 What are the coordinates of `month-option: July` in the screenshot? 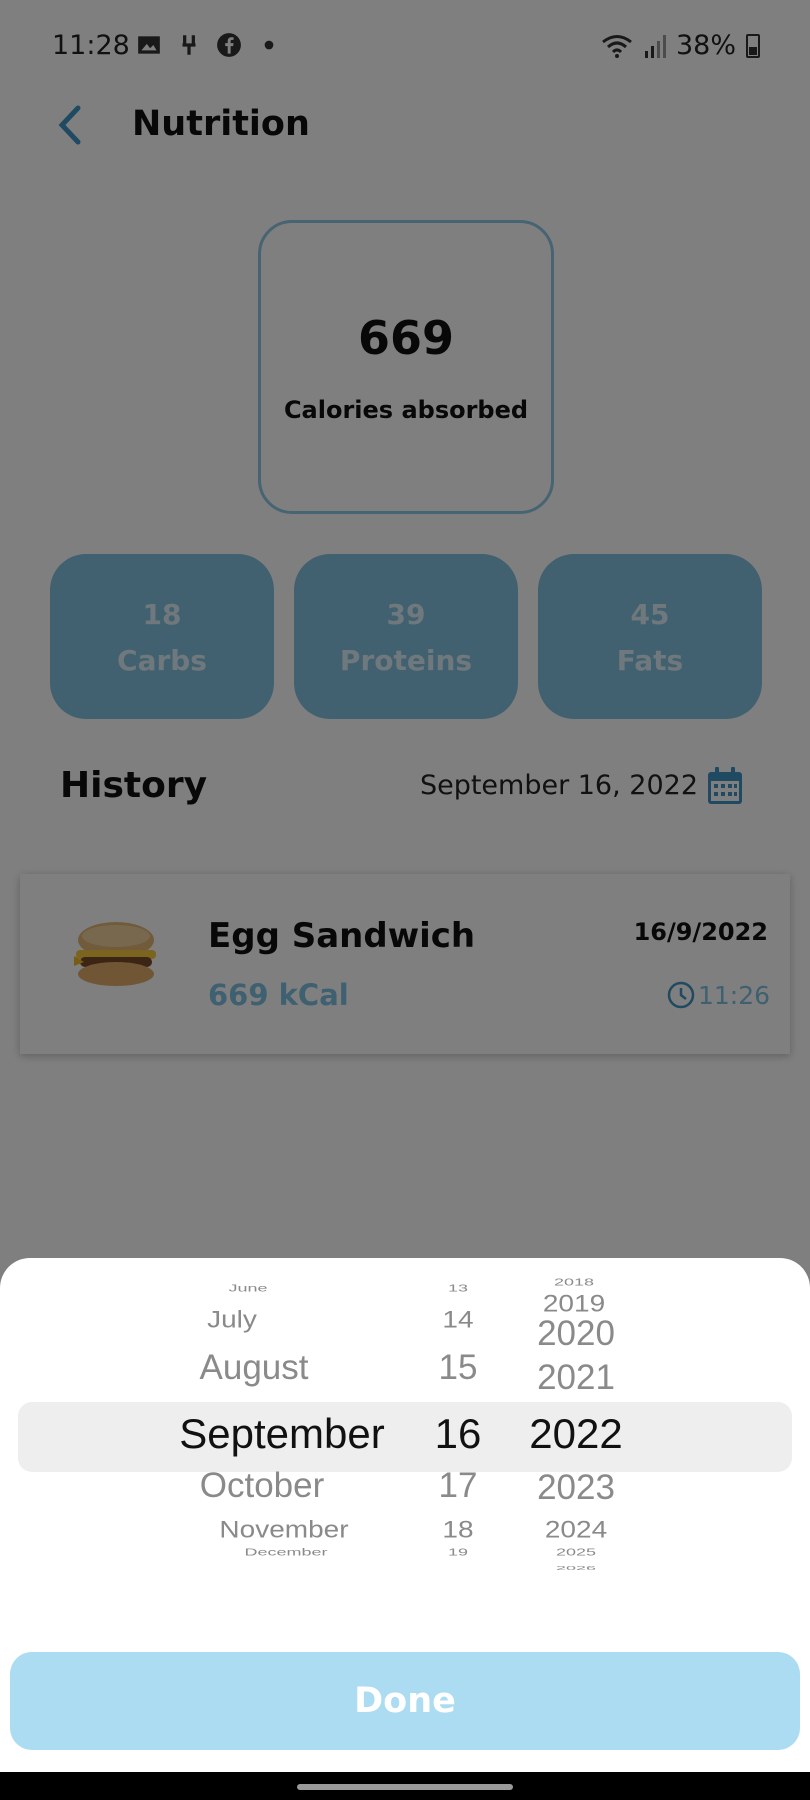 It's located at (232, 1319).